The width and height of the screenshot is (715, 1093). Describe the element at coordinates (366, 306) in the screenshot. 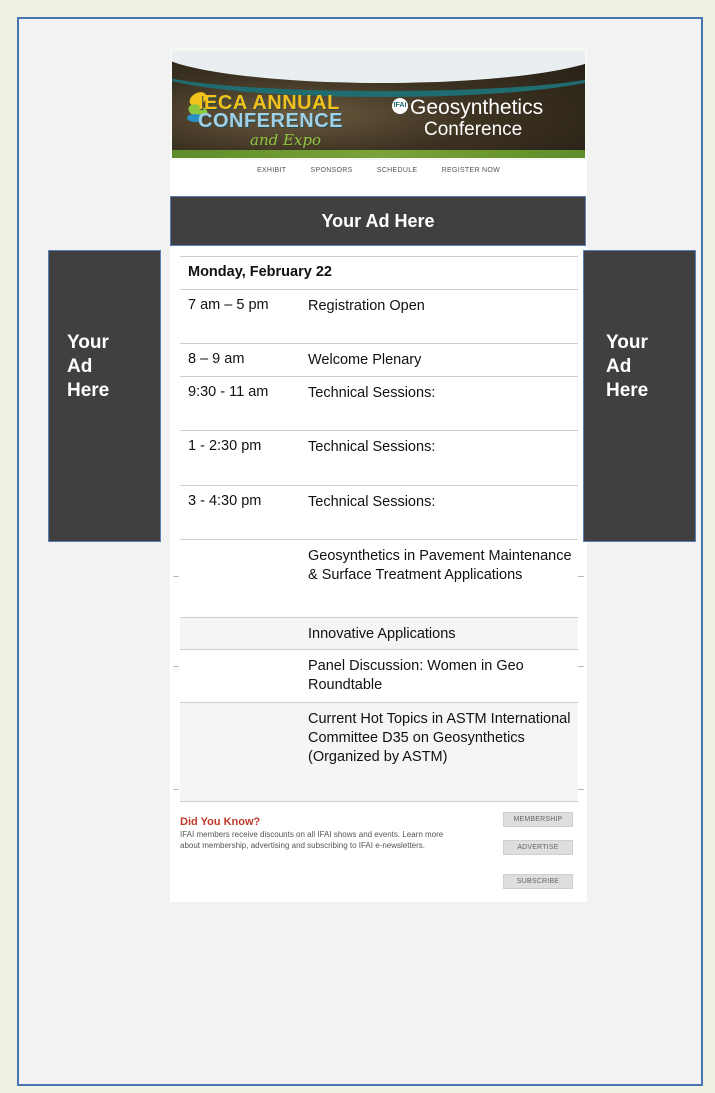

I see `row-event: Registration Open` at that location.